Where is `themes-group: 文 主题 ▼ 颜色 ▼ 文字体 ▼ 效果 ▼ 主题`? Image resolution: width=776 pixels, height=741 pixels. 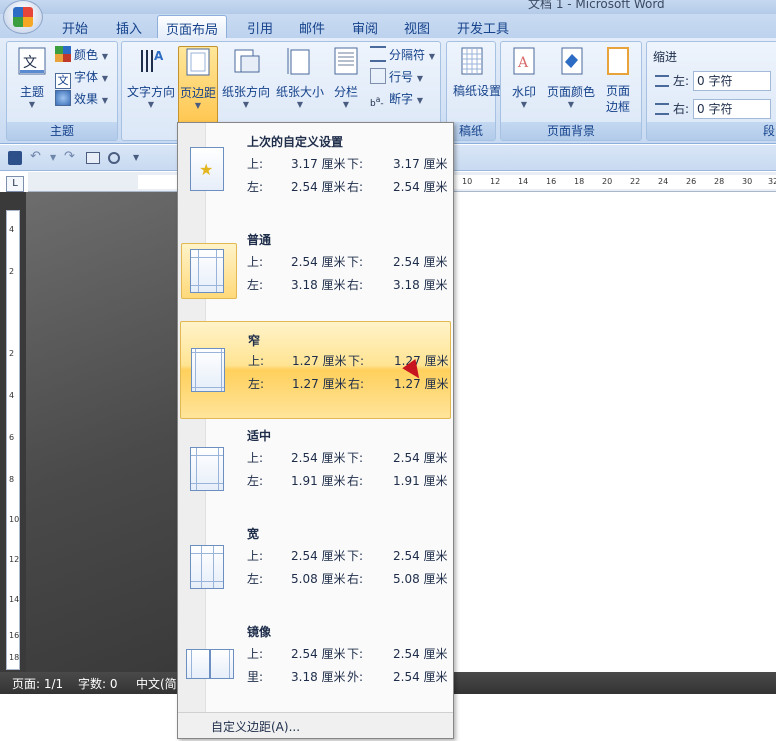
themes-group: 文 主题 ▼ 颜色 ▼ 文字体 ▼ 效果 ▼ 主题 is located at coordinates (62, 91).